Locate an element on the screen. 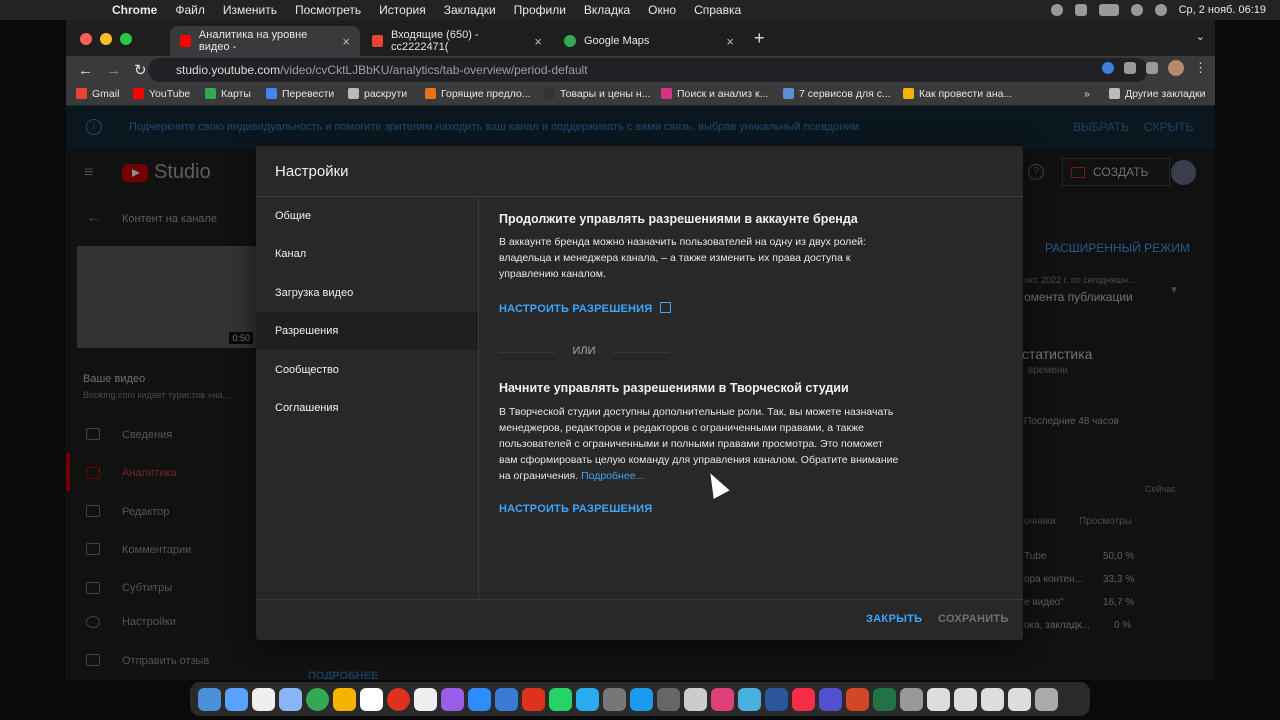 This screenshot has width=1280, height=720. bookmark-translate: Перевести is located at coordinates (300, 94).